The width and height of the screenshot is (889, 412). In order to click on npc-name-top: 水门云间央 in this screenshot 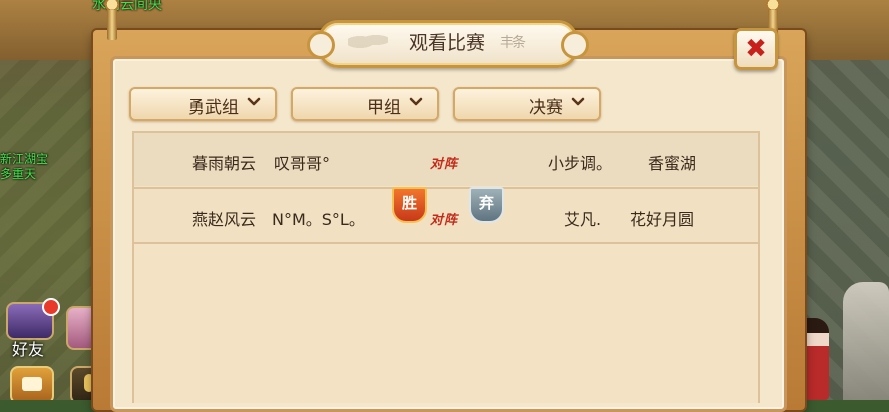, I will do `click(127, 6)`.